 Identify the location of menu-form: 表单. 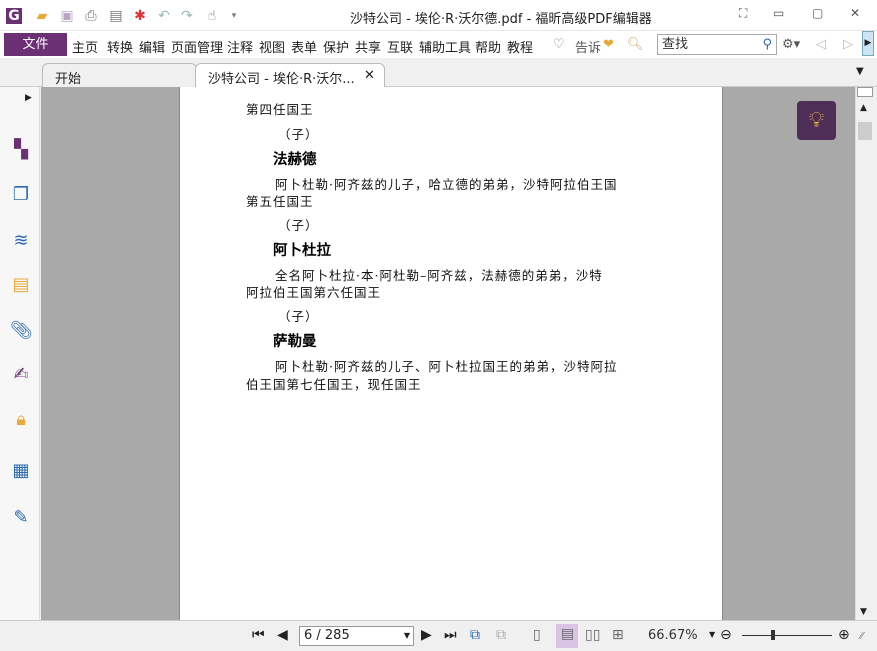
(304, 46).